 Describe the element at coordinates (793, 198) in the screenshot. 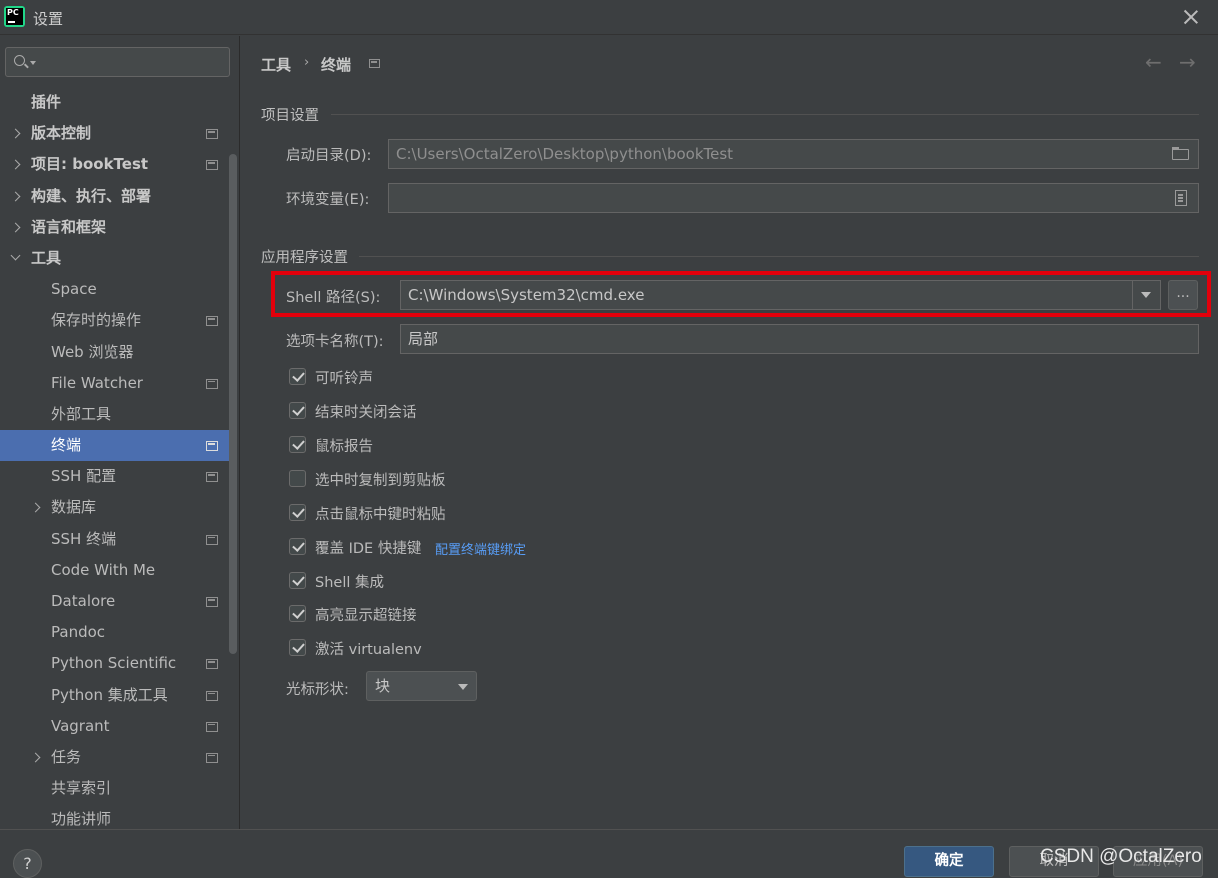

I see `env-vars-field` at that location.